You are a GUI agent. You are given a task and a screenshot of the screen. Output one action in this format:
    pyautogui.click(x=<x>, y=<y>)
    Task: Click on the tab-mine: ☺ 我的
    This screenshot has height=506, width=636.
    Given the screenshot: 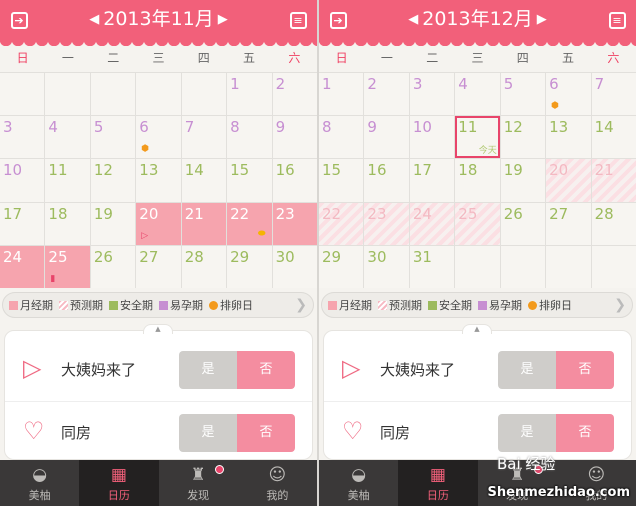 What is the action you would take?
    pyautogui.click(x=277, y=483)
    